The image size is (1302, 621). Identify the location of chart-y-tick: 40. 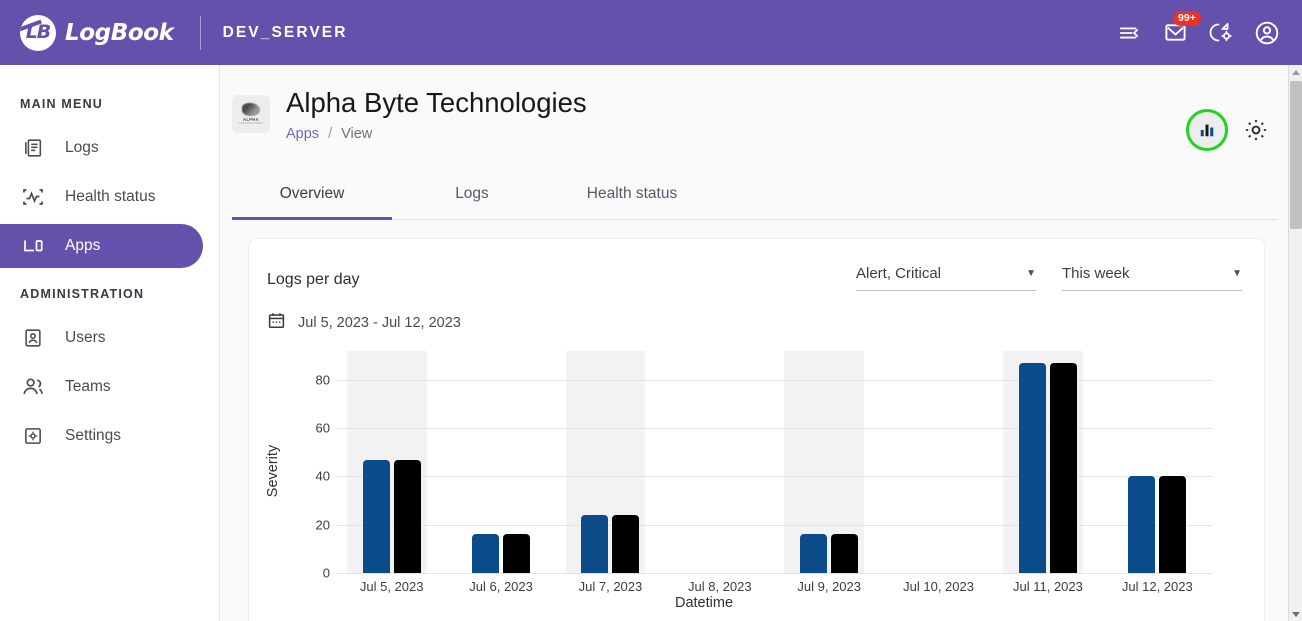
(322, 476).